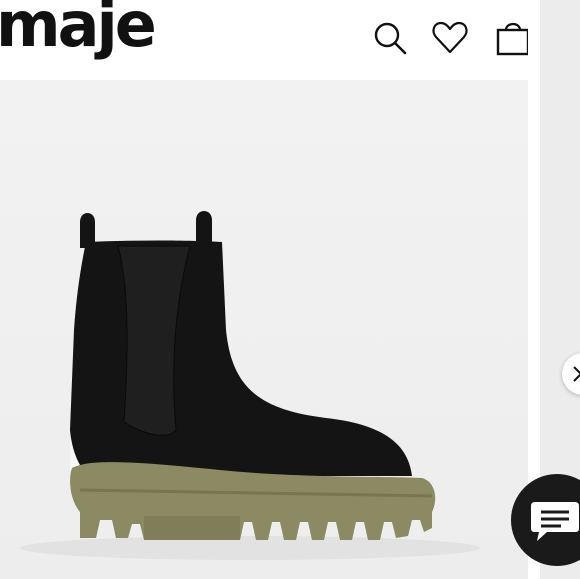 The image size is (580, 579). What do you see at coordinates (555, 521) in the screenshot?
I see `chat-bubble-icon` at bounding box center [555, 521].